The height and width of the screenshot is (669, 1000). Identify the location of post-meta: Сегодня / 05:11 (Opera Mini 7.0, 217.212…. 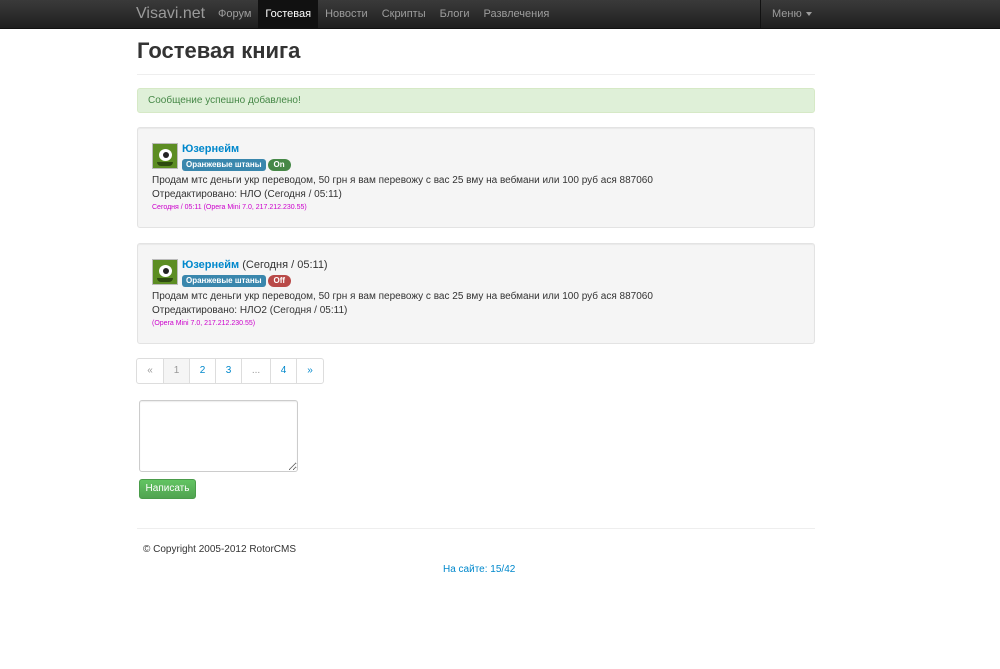
(229, 207).